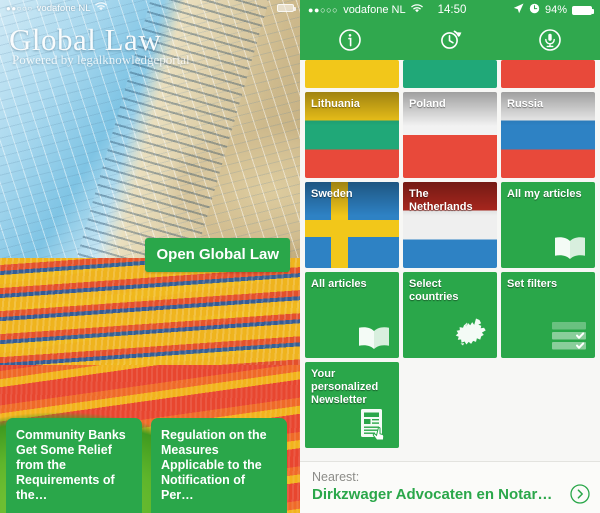 The image size is (600, 513). I want to click on tile-personalized-newsletter: Your personalized Newsletter, so click(352, 405).